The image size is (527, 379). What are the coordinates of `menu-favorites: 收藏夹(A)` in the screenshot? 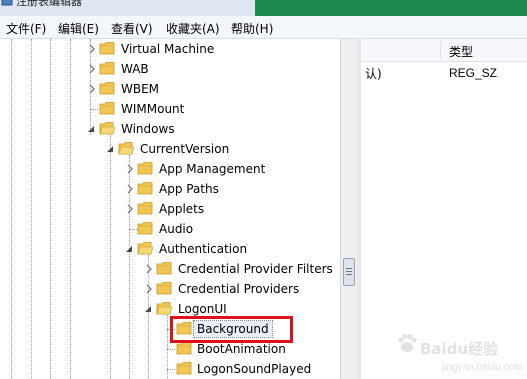 It's located at (193, 28).